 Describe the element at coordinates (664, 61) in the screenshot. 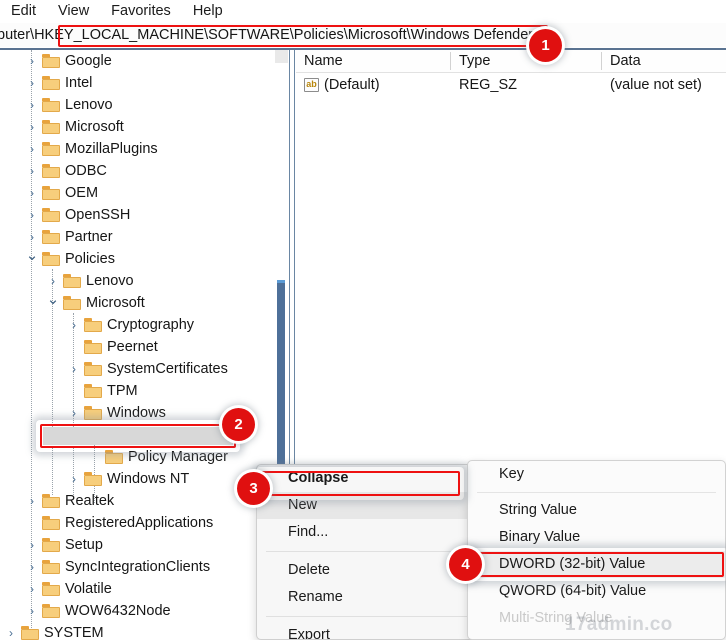

I see `column-header-data: Data` at that location.